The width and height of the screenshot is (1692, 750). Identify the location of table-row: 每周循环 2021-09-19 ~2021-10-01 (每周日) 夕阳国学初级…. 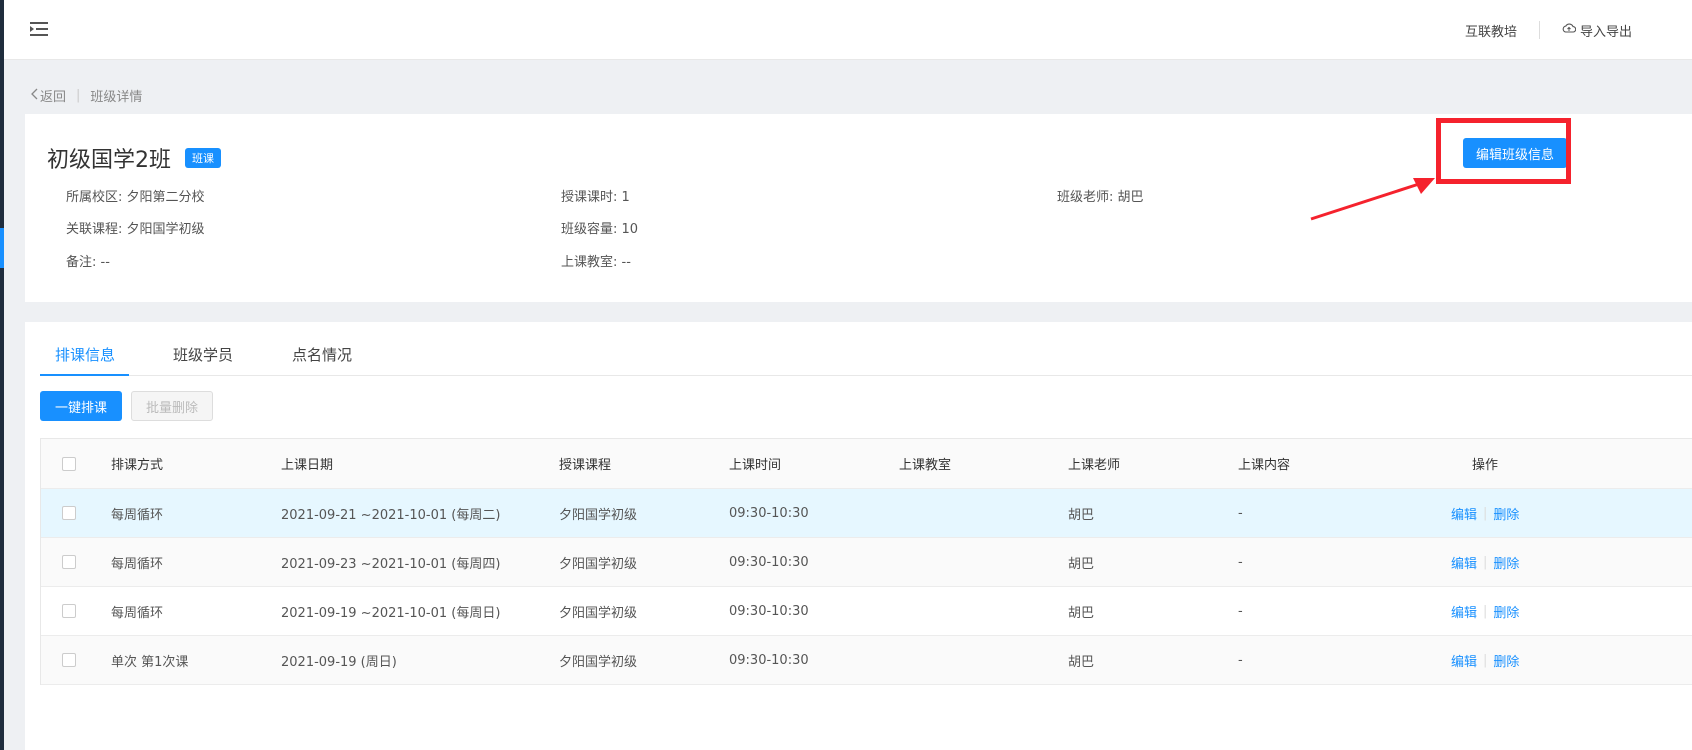
(866, 611).